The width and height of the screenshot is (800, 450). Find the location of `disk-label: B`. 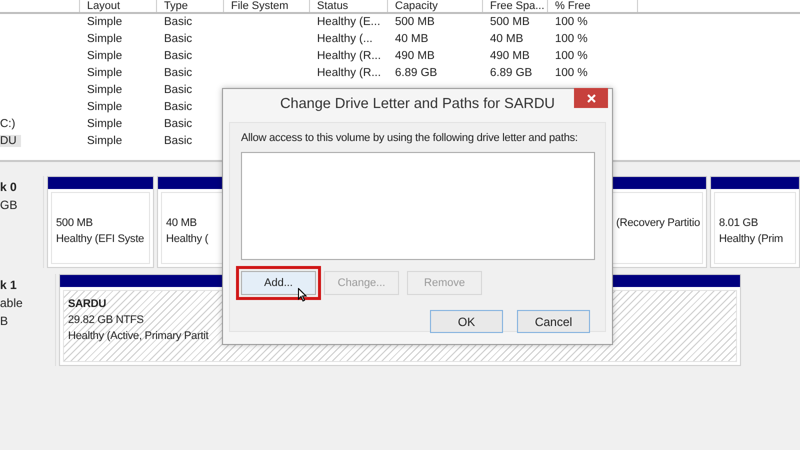

disk-label: B is located at coordinates (5, 321).